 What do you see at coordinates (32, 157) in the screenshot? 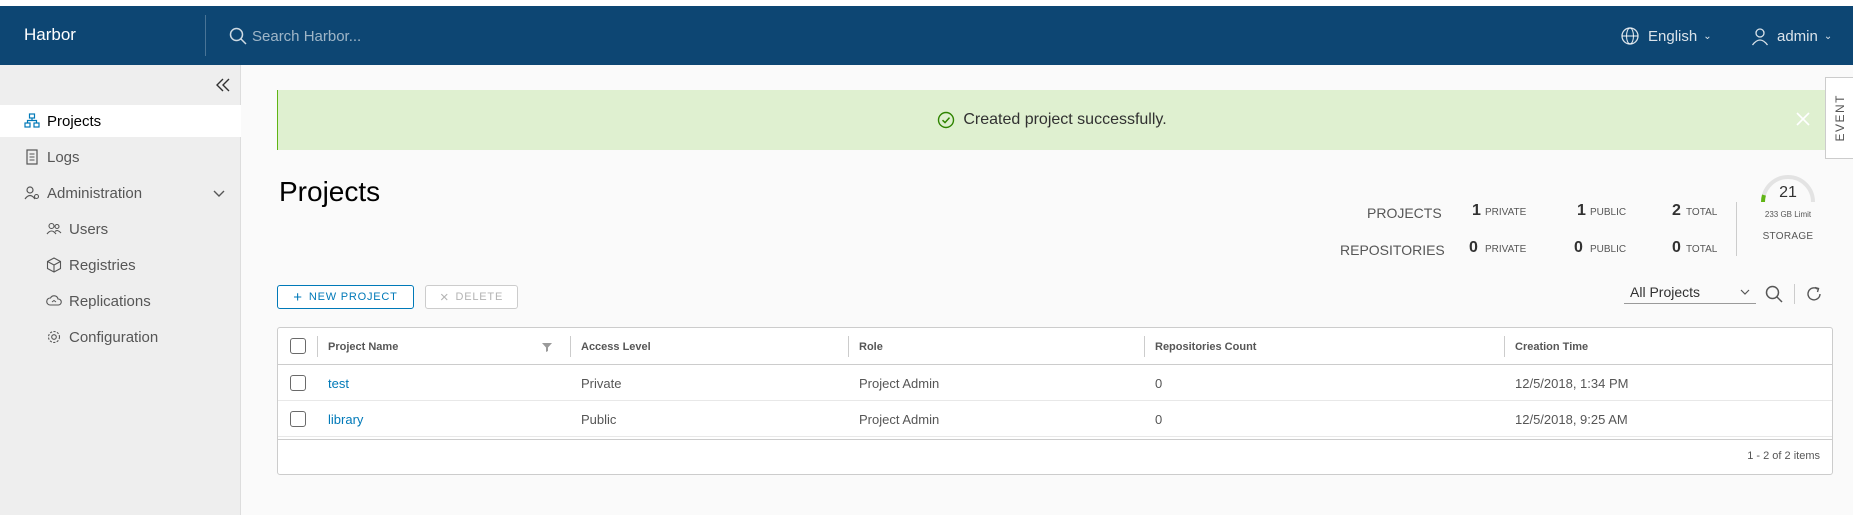
I see `logs-icon` at bounding box center [32, 157].